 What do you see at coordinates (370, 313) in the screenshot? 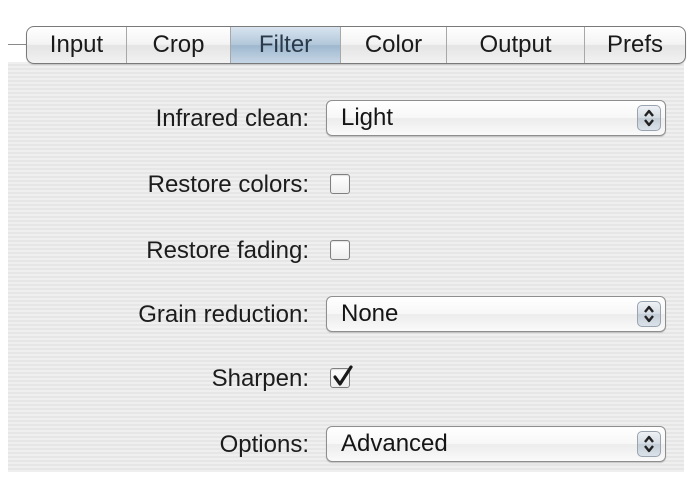
I see `grain-reduction-value: None` at bounding box center [370, 313].